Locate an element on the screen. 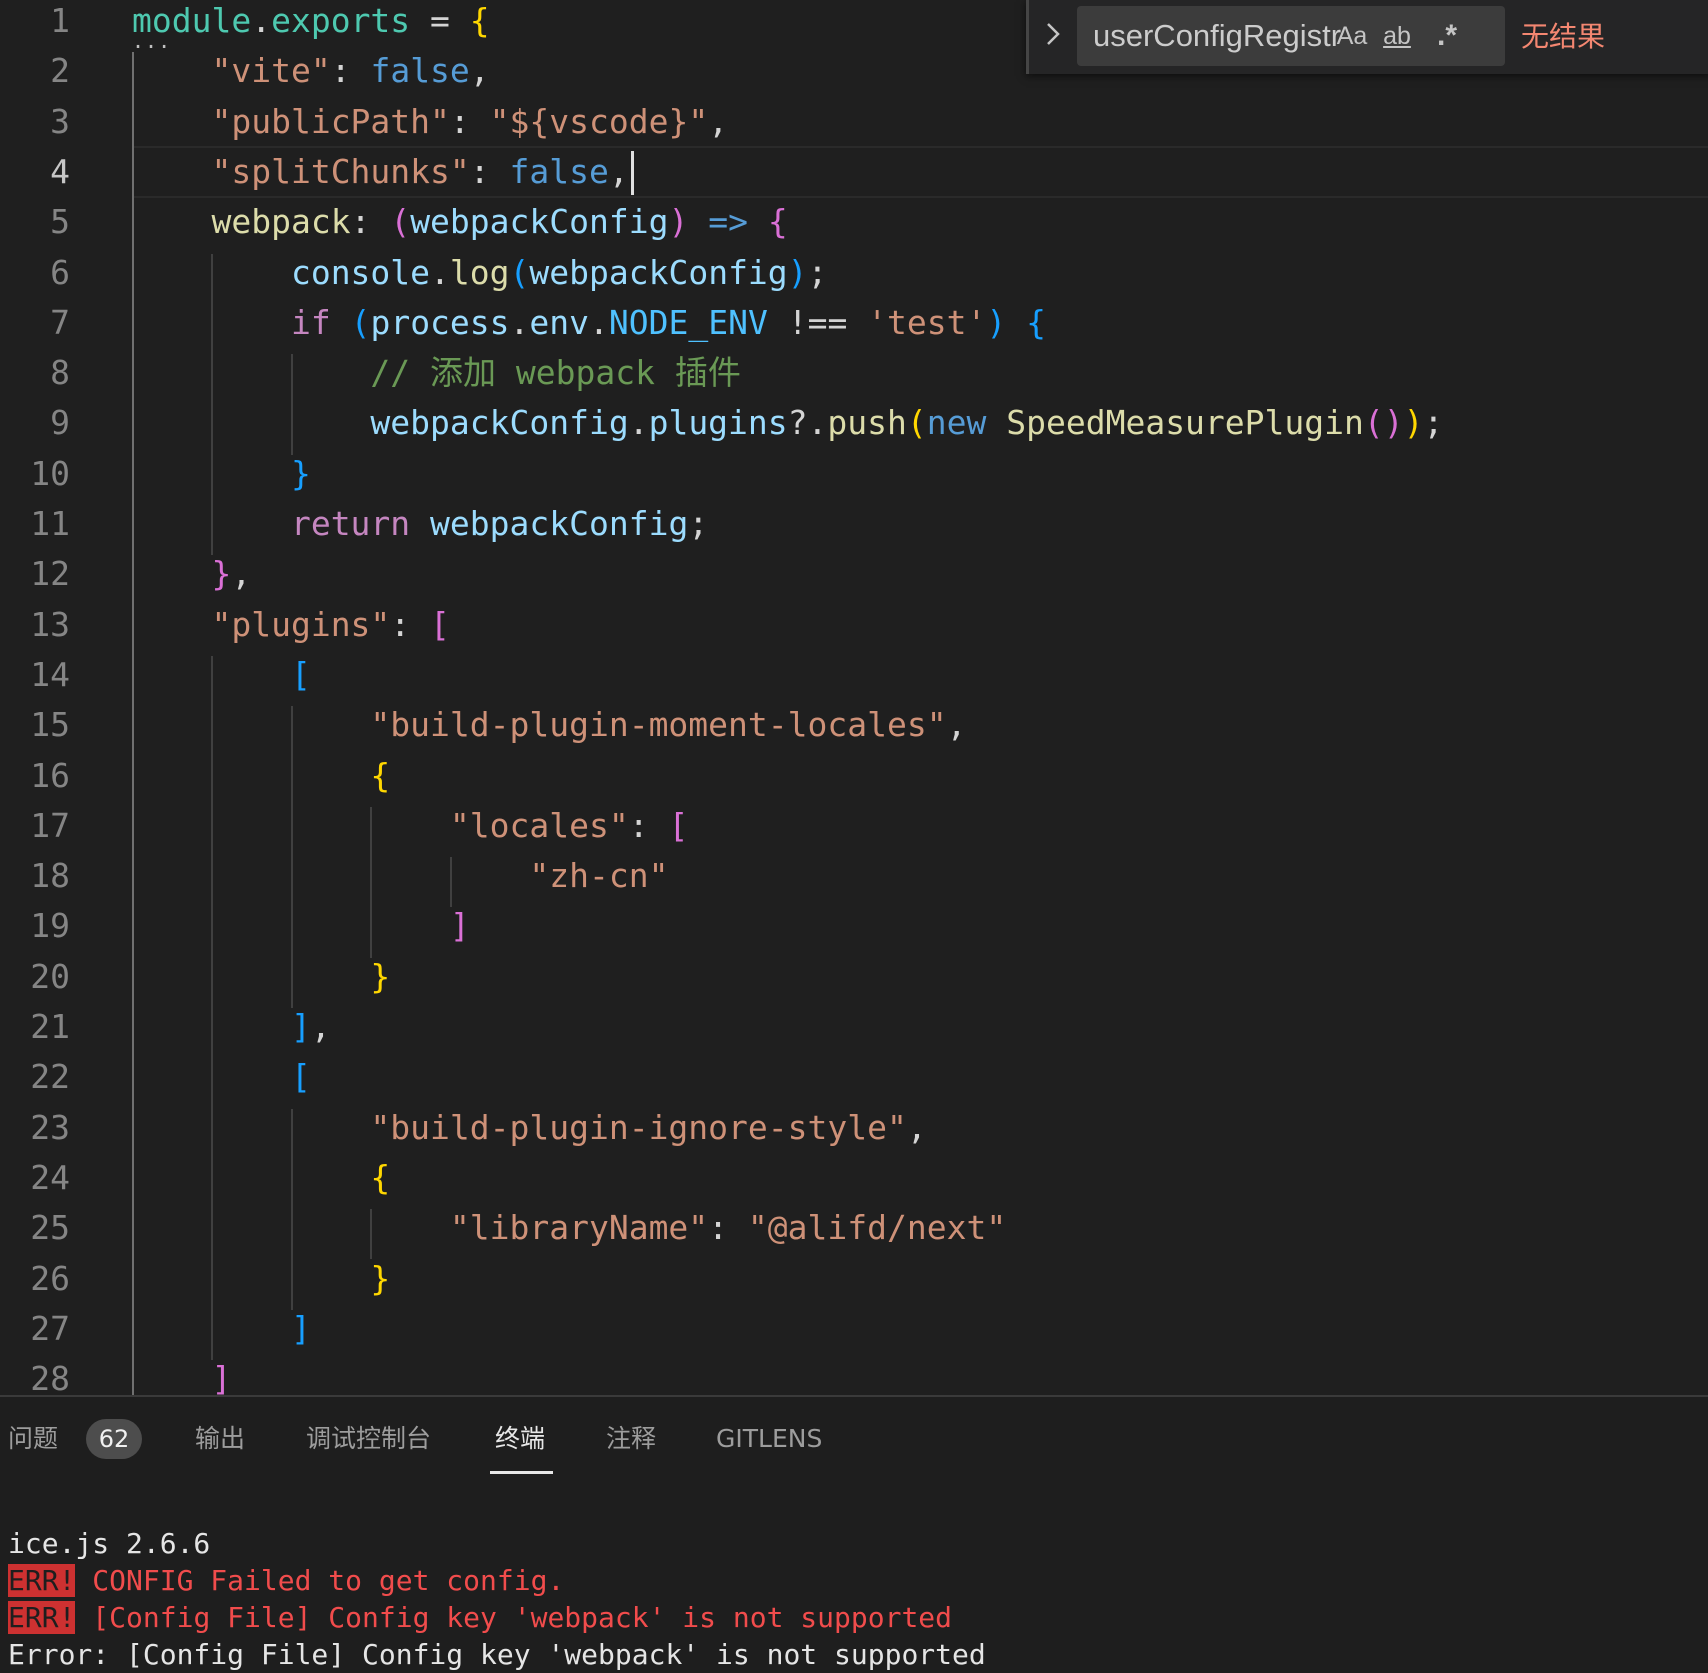 This screenshot has width=1708, height=1673. line-number: 8 is located at coordinates (60, 373).